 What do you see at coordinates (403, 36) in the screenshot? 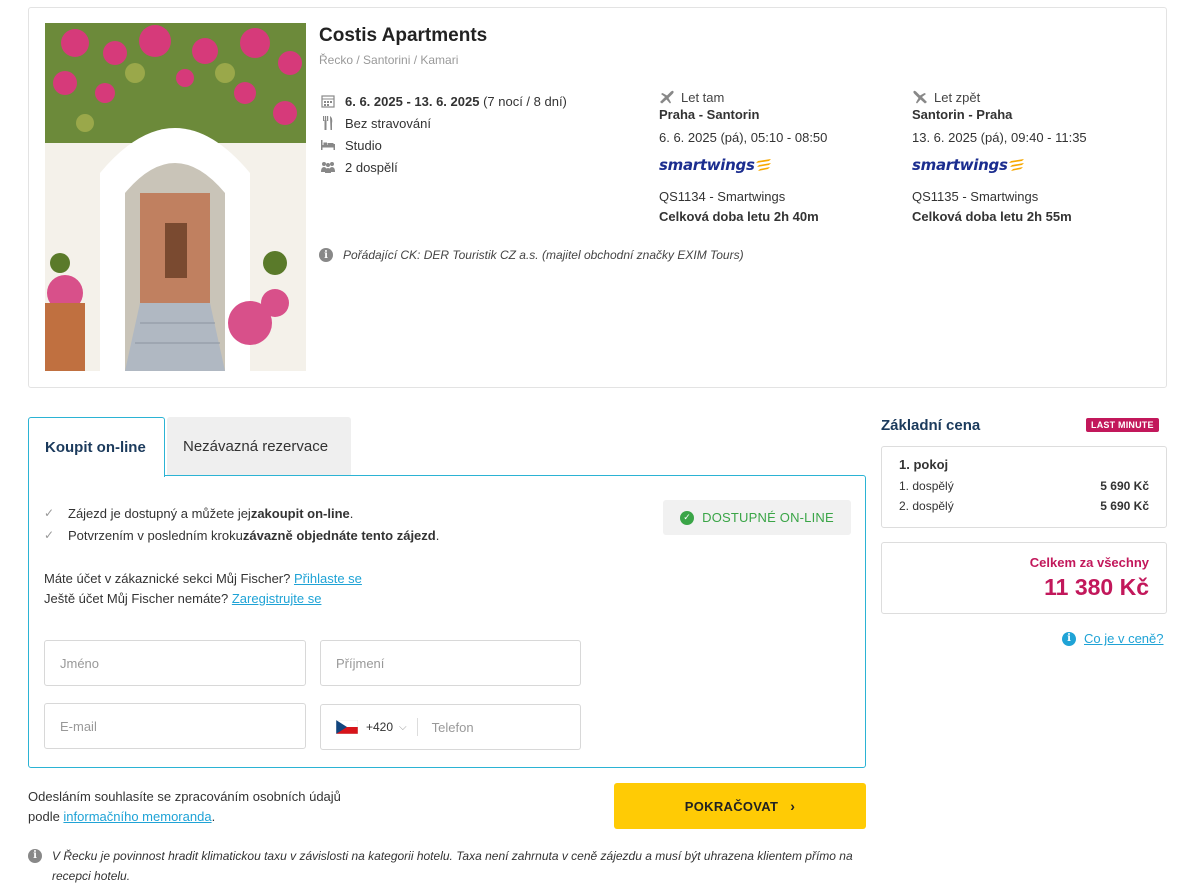
I see `hotel-name: Costis Apartments` at bounding box center [403, 36].